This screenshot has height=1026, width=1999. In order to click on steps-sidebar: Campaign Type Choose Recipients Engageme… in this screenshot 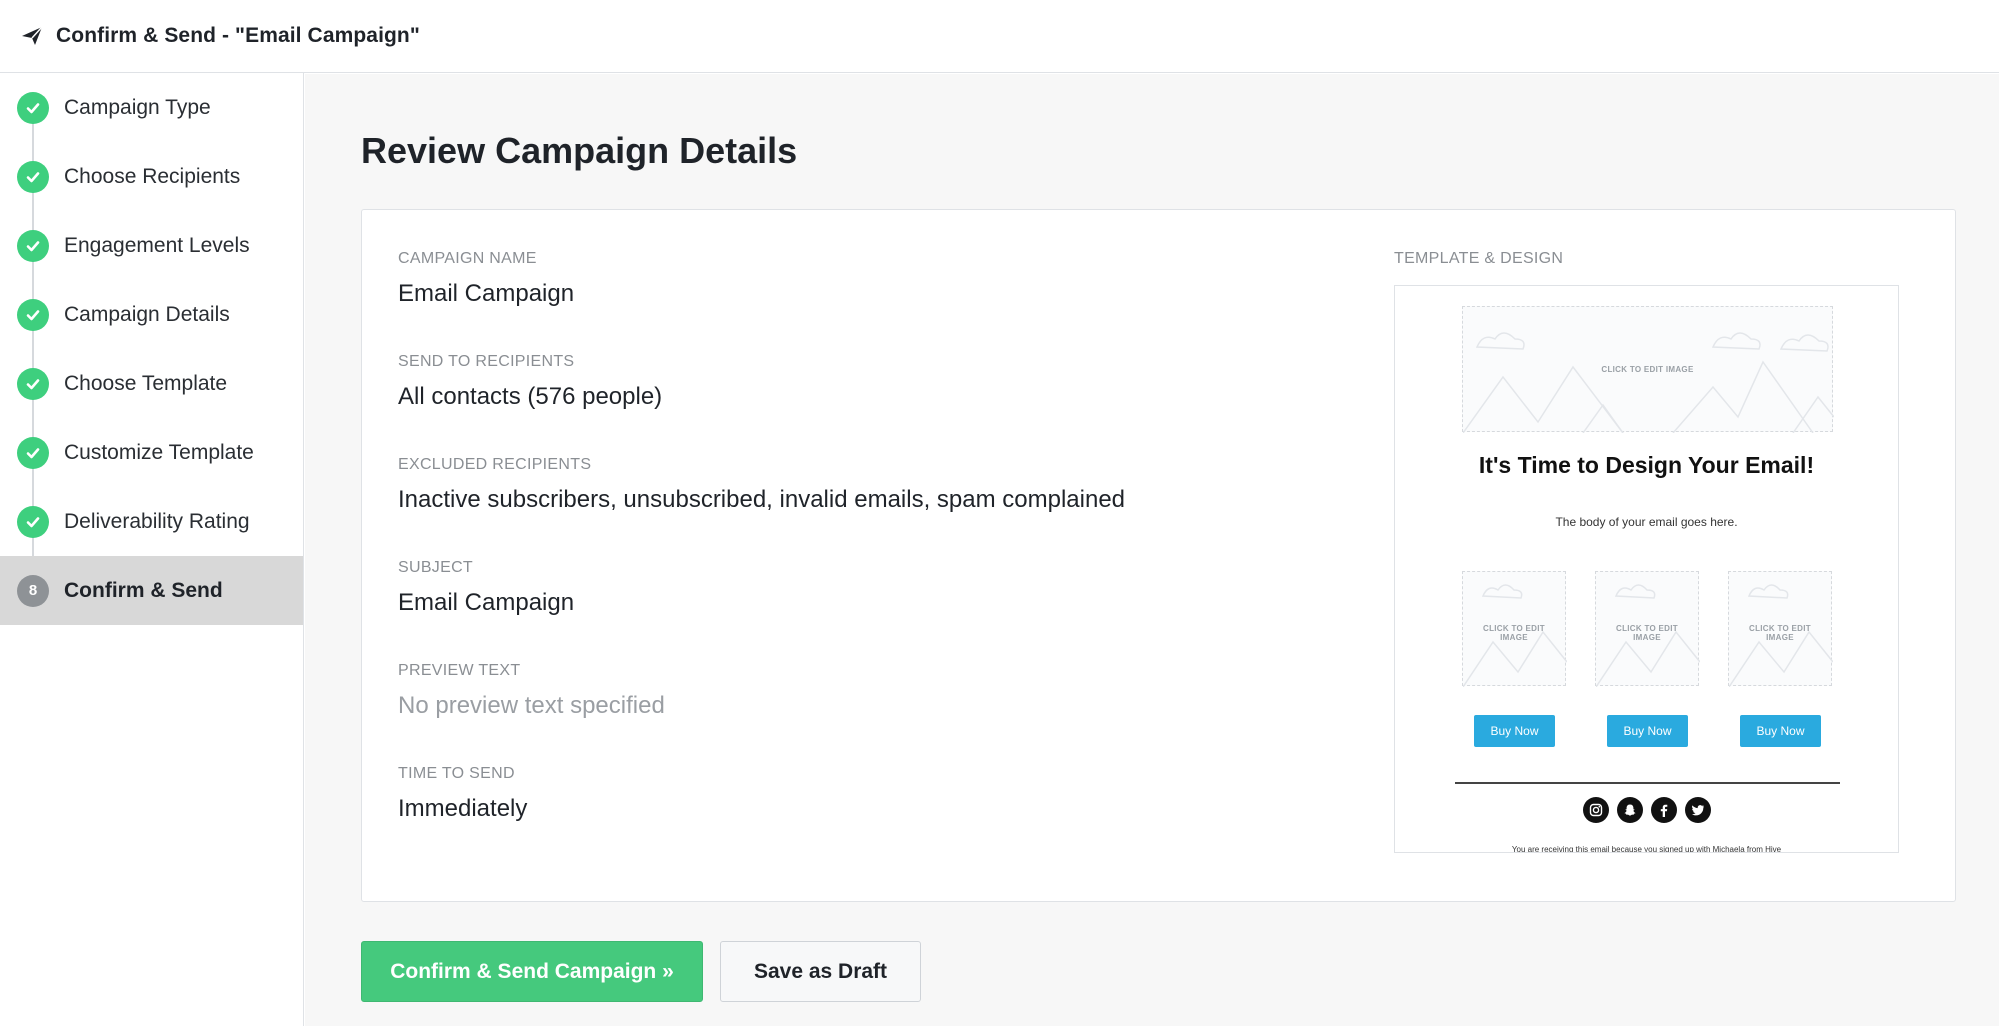, I will do `click(152, 549)`.